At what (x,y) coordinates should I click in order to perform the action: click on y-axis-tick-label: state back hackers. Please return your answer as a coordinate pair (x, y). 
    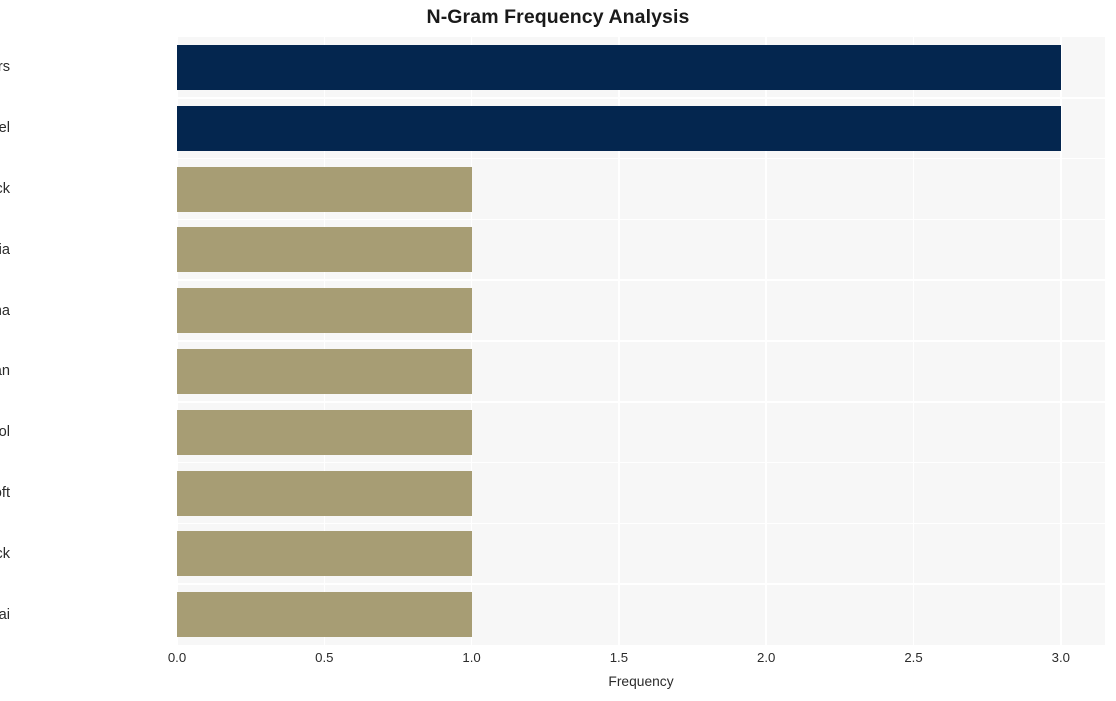
    Looking at the image, I should click on (5, 67).